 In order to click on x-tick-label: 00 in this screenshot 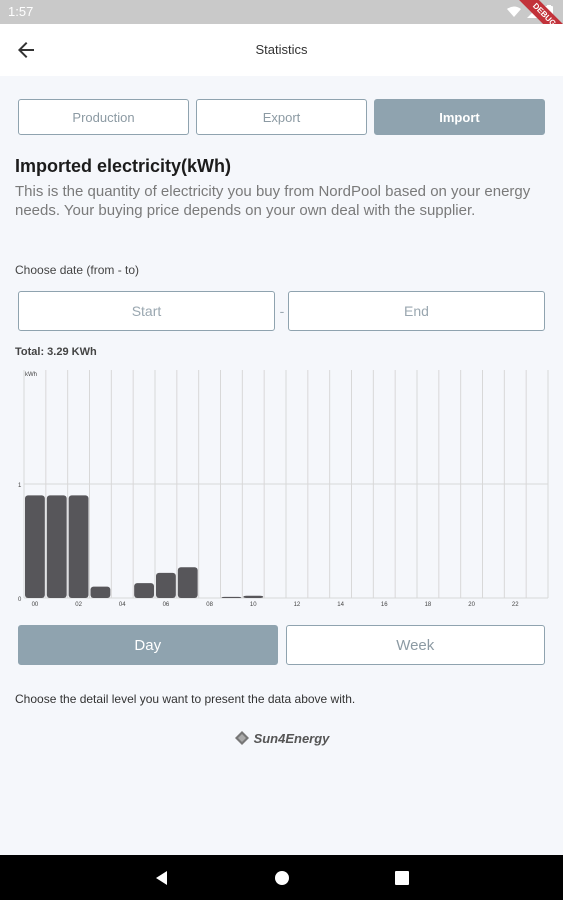, I will do `click(35, 605)`.